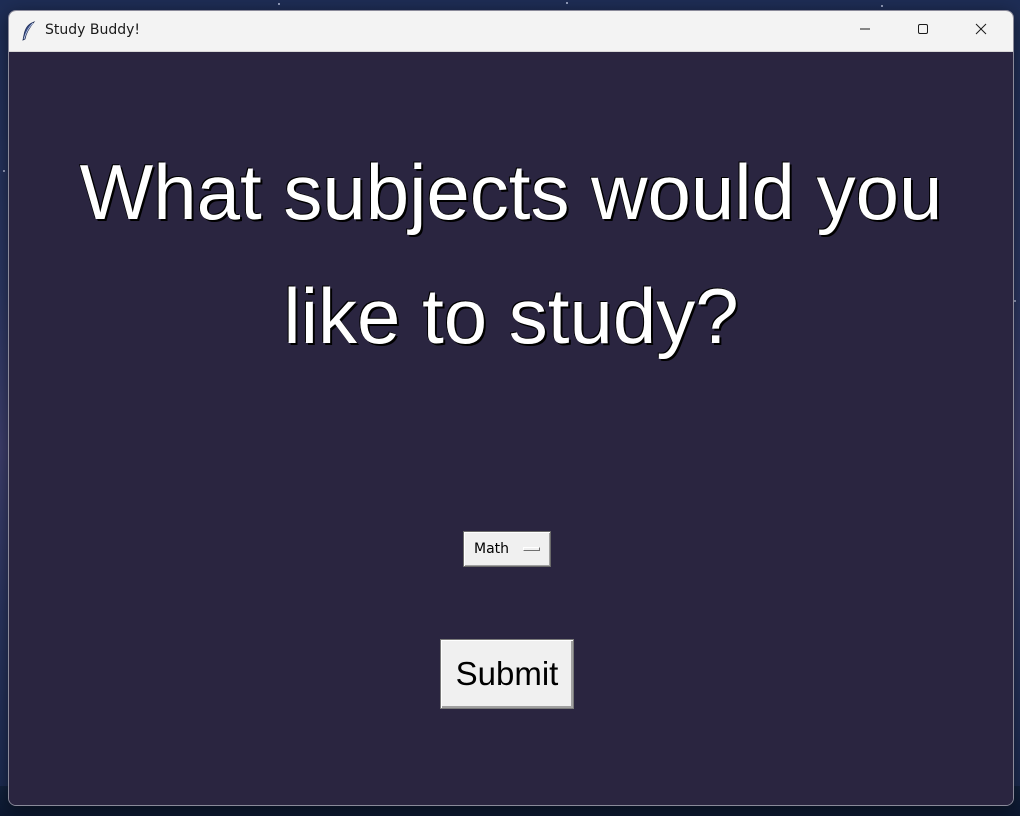  I want to click on window-title: Study Buddy!, so click(93, 30).